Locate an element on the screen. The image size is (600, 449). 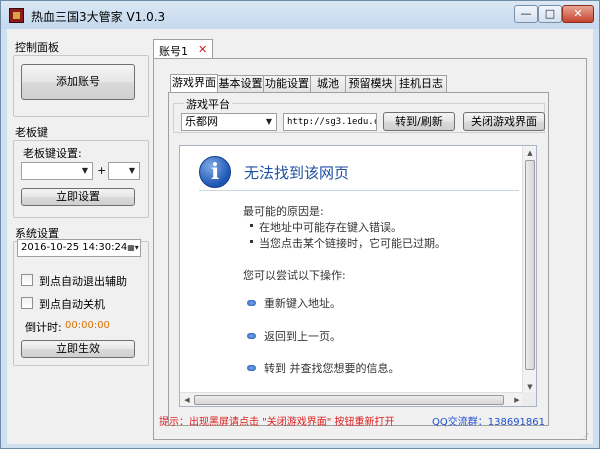
horizontal-scrollbar: ◀ ▶ is located at coordinates (352, 399).